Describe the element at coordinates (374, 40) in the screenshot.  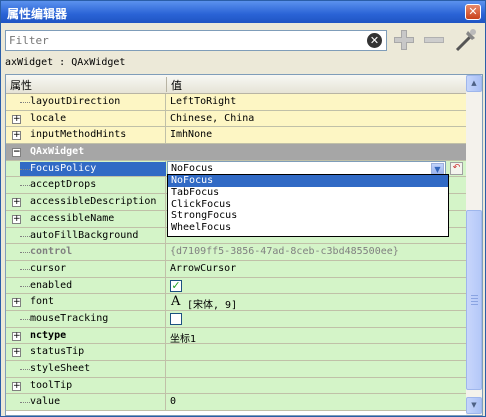
I see `clear-filter-icon: ✕` at that location.